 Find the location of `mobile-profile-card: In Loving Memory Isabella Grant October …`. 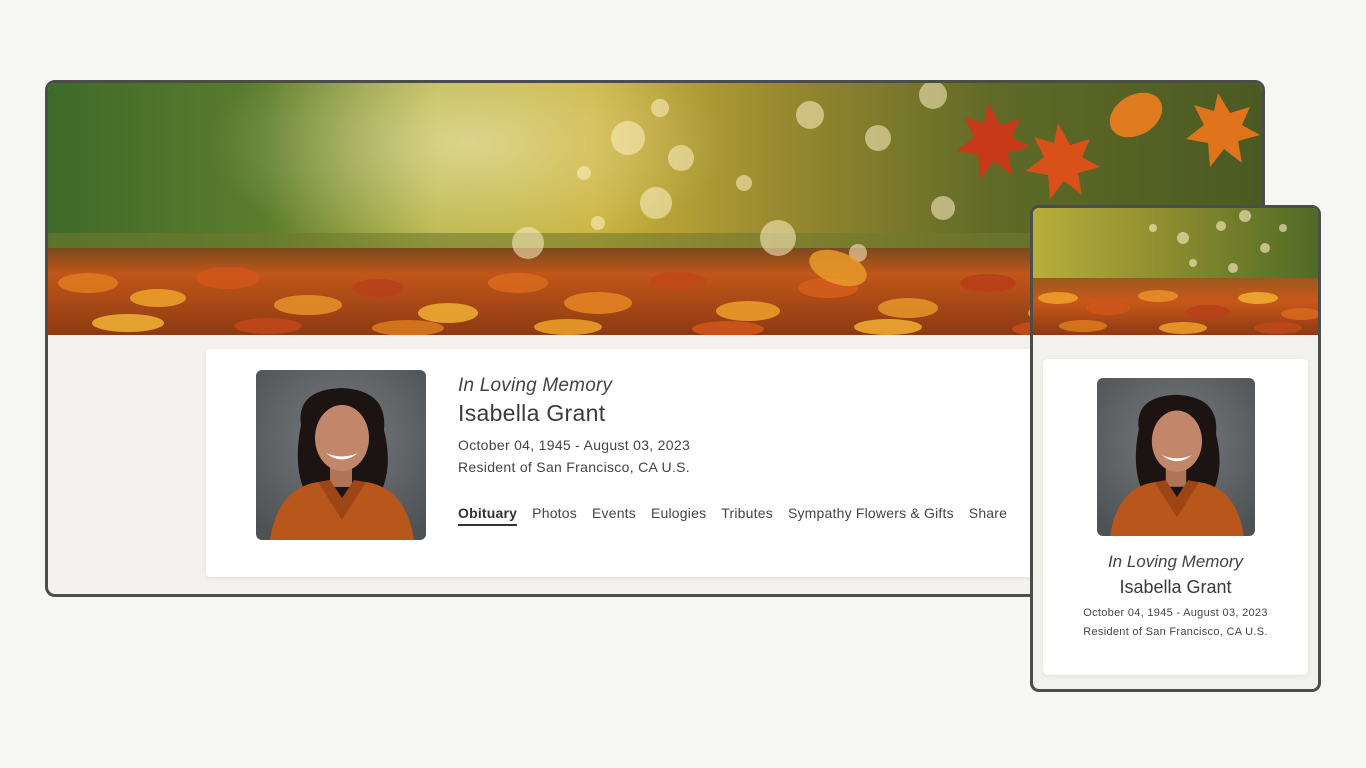

mobile-profile-card: In Loving Memory Isabella Grant October … is located at coordinates (1175, 517).